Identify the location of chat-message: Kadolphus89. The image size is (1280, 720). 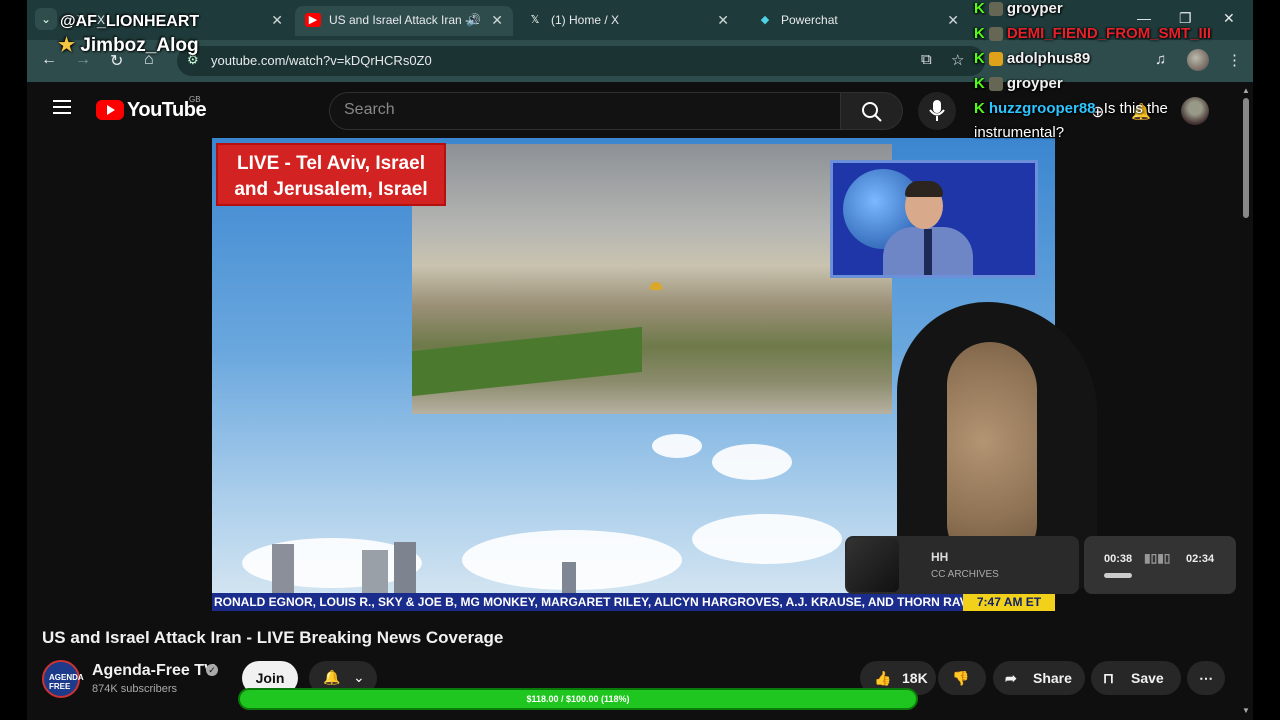
(1032, 58).